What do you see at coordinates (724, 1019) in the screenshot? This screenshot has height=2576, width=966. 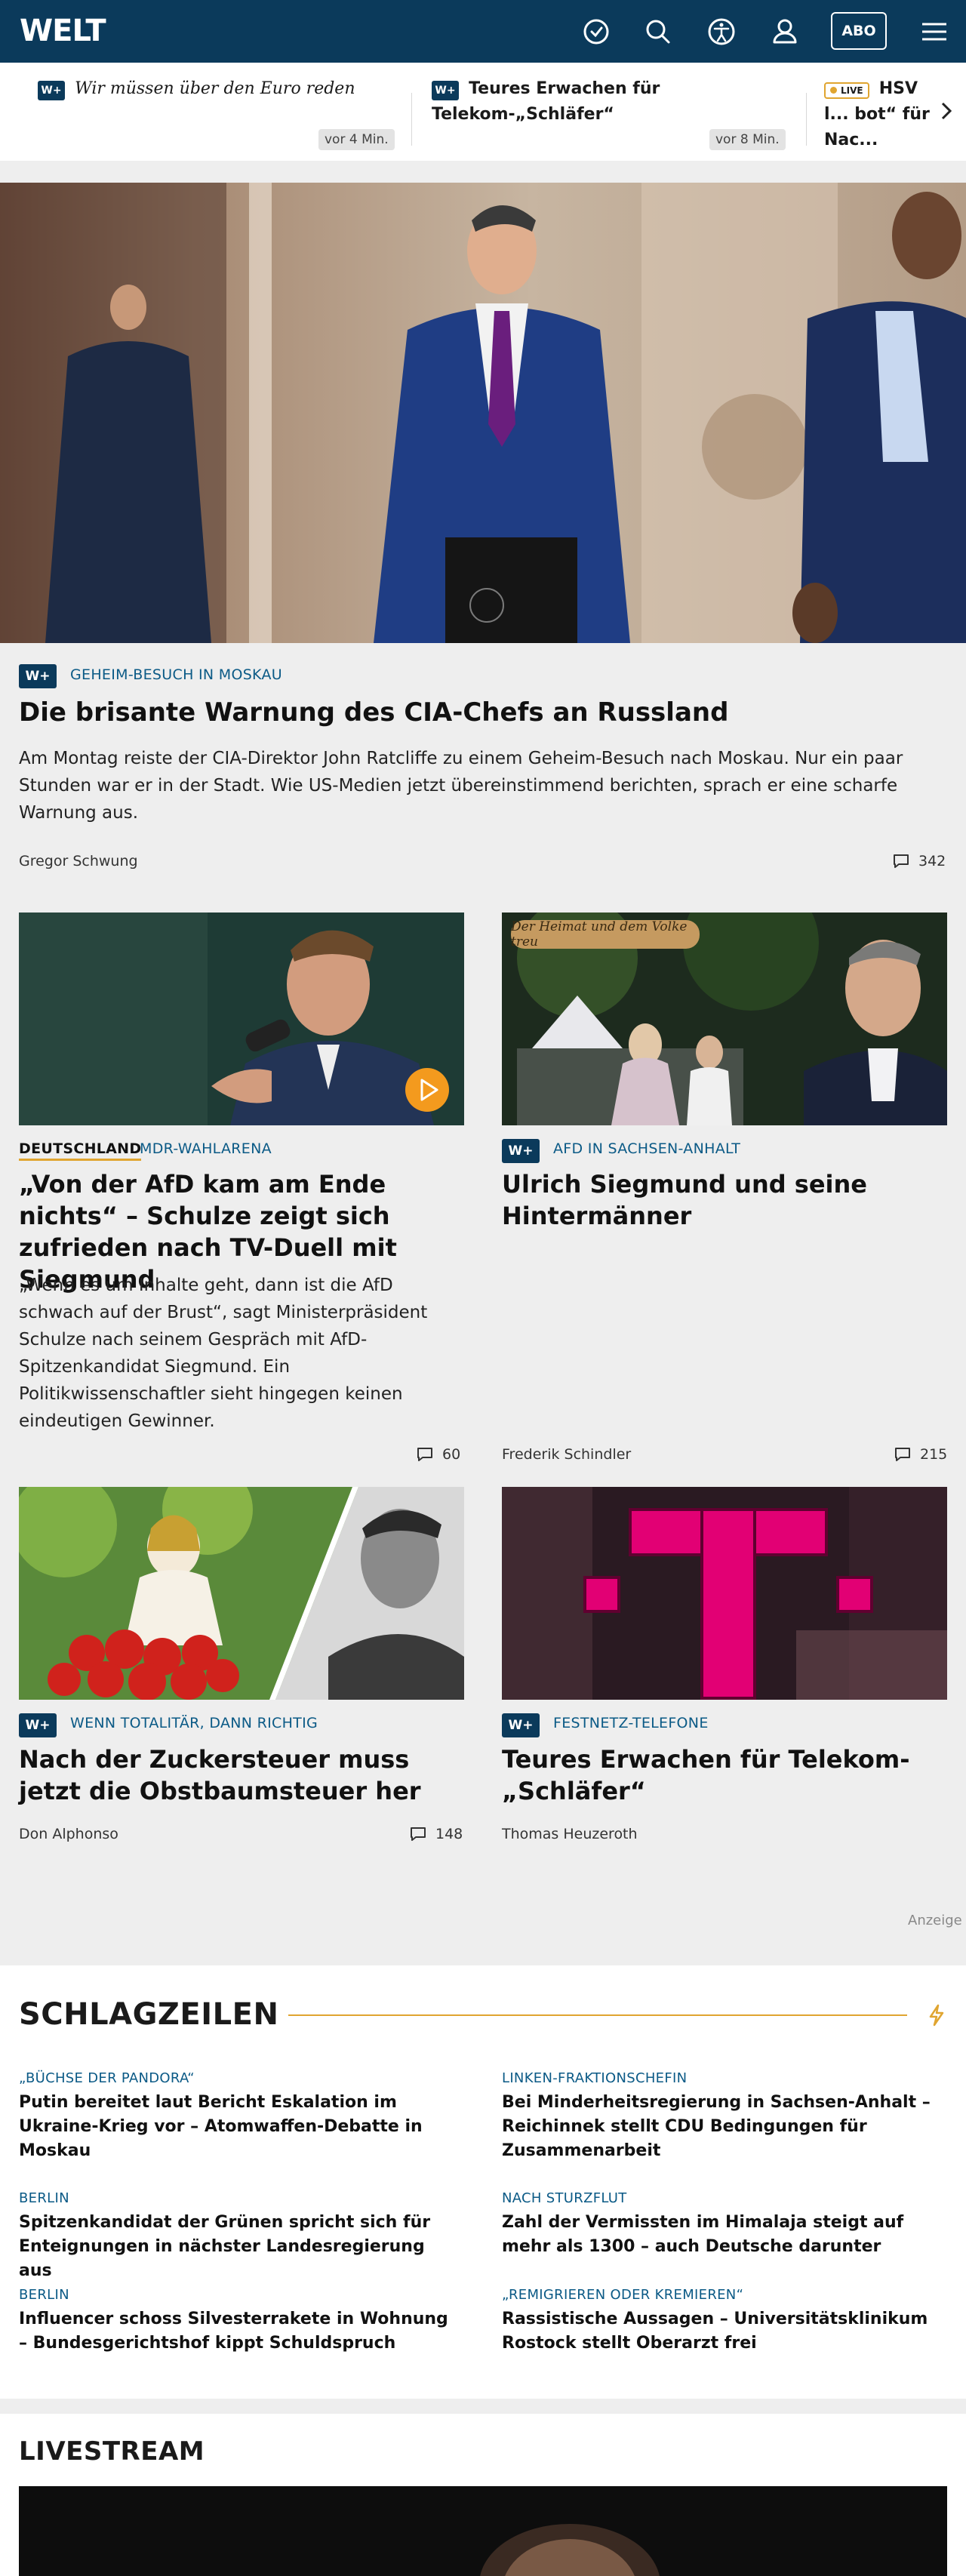 I see `article-image: Der Heimat und dem Volke treu` at bounding box center [724, 1019].